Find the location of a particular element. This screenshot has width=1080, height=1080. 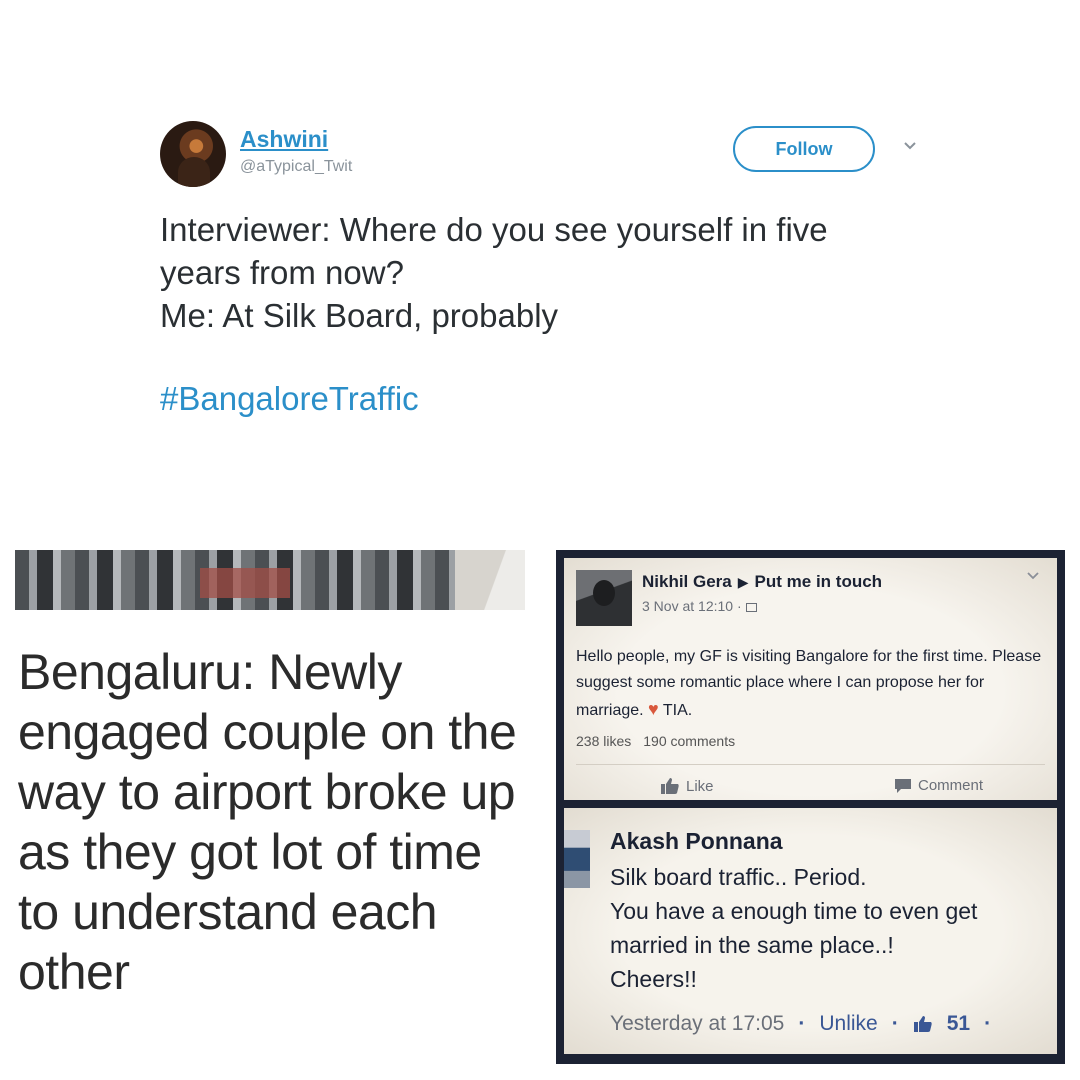

like-button: Like is located at coordinates (687, 786).